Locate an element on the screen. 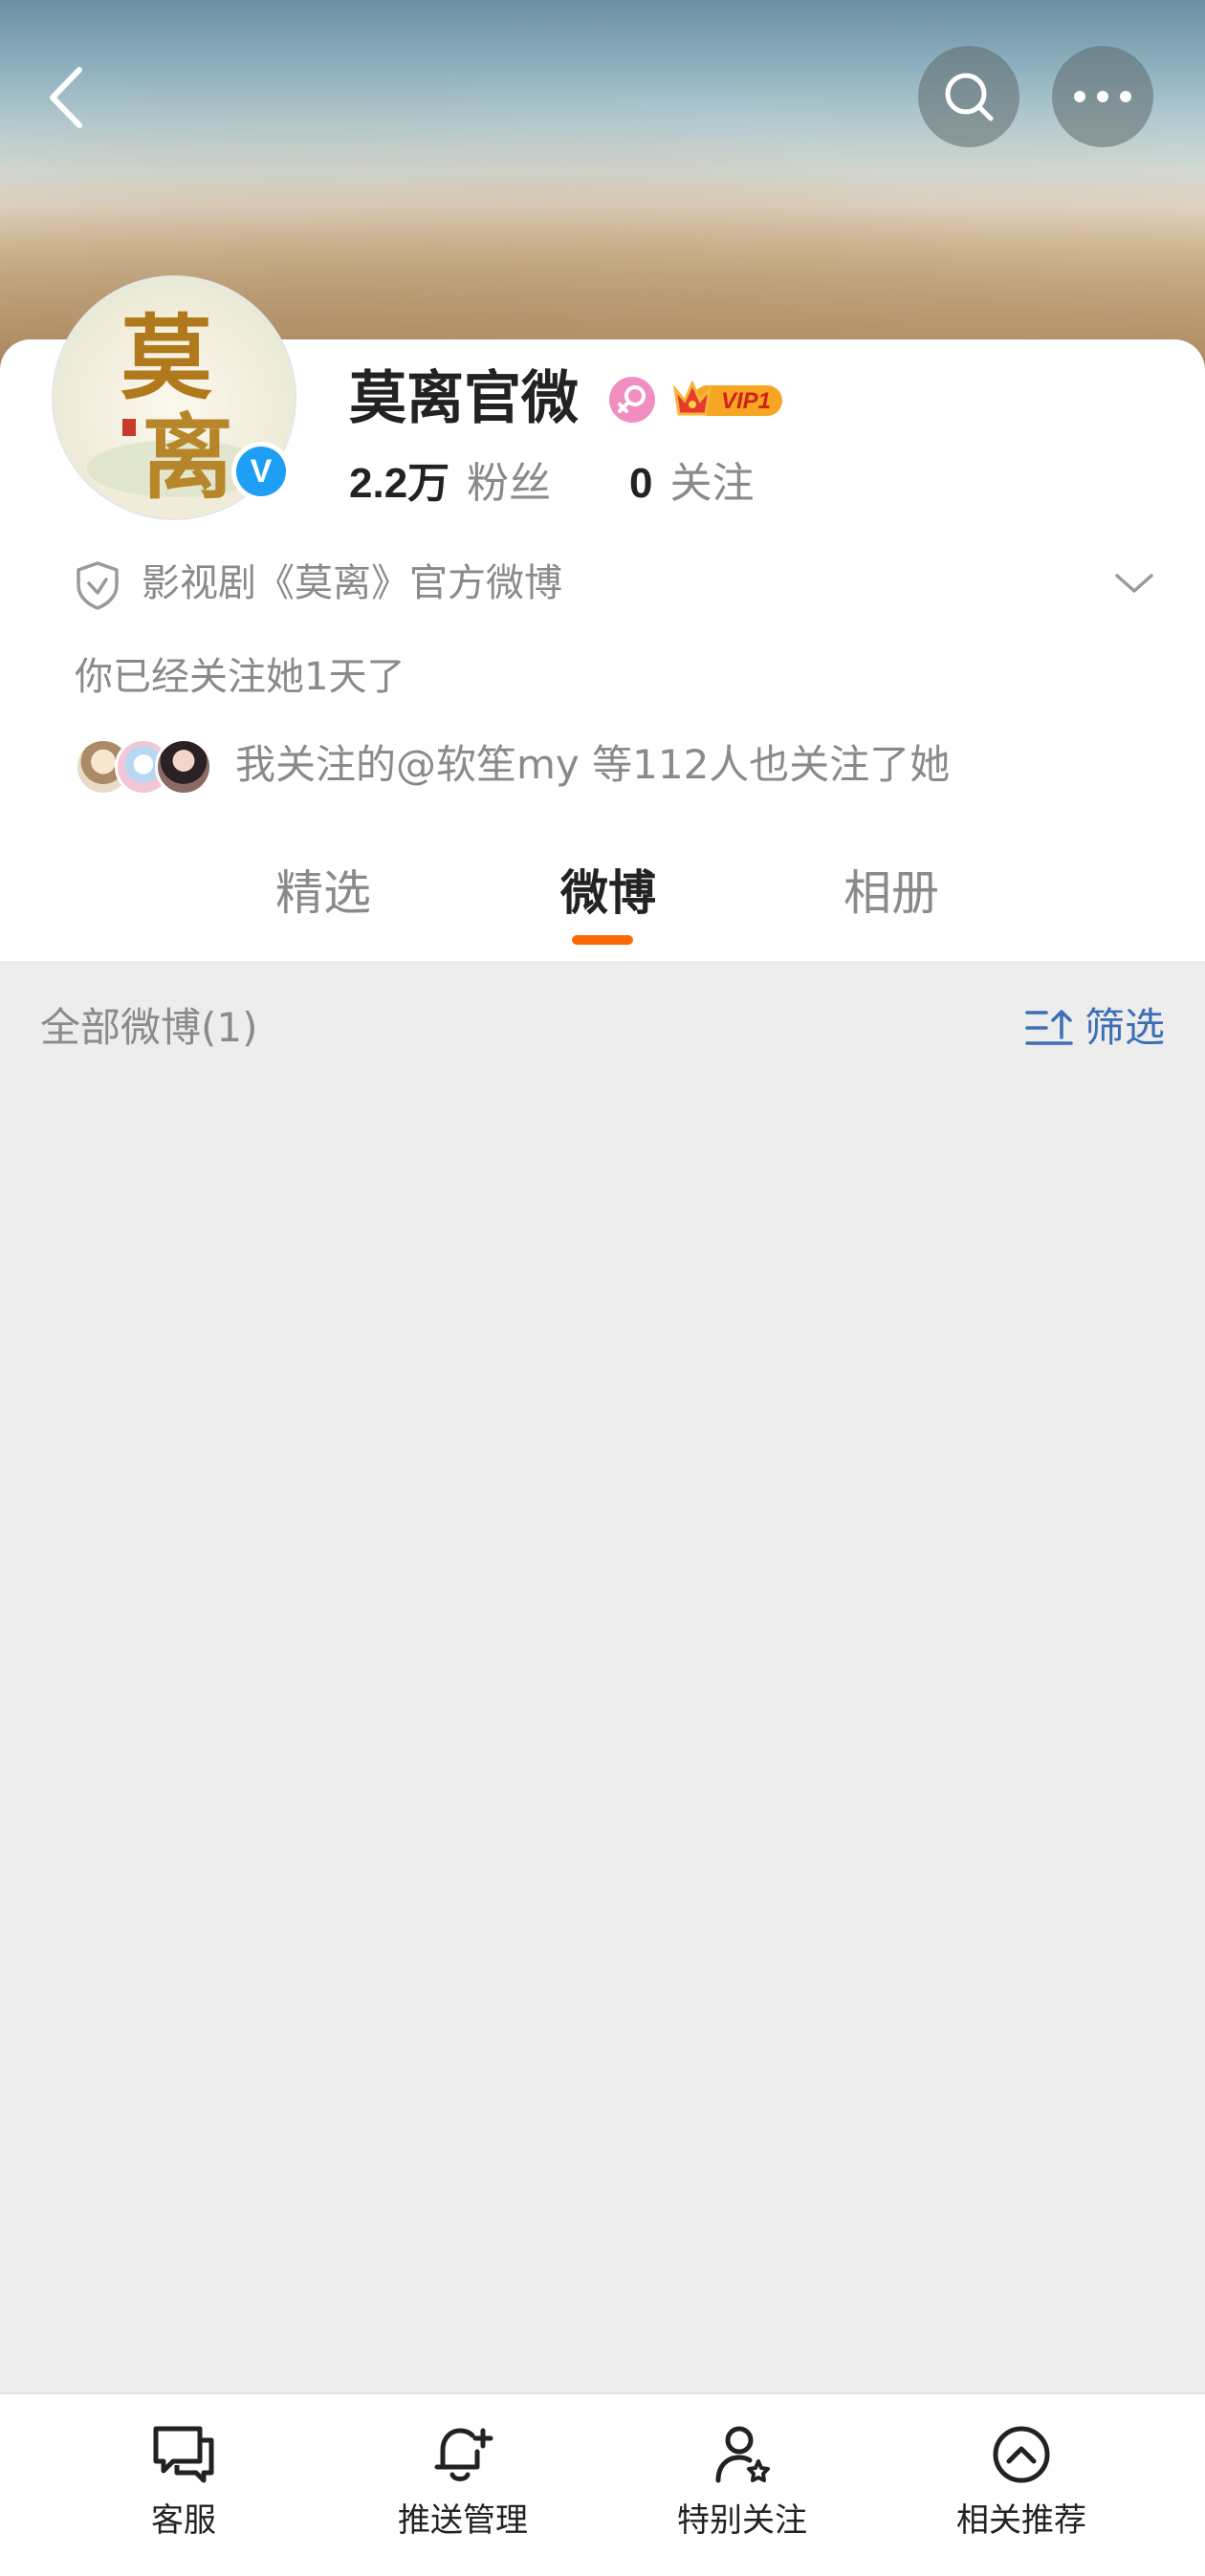  shield-check-icon is located at coordinates (98, 585).